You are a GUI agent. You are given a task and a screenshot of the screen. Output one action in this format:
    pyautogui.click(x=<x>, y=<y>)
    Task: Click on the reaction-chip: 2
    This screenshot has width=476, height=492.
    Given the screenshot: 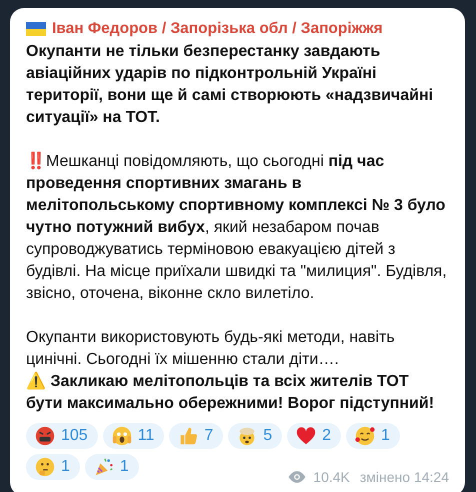 What is the action you would take?
    pyautogui.click(x=314, y=436)
    